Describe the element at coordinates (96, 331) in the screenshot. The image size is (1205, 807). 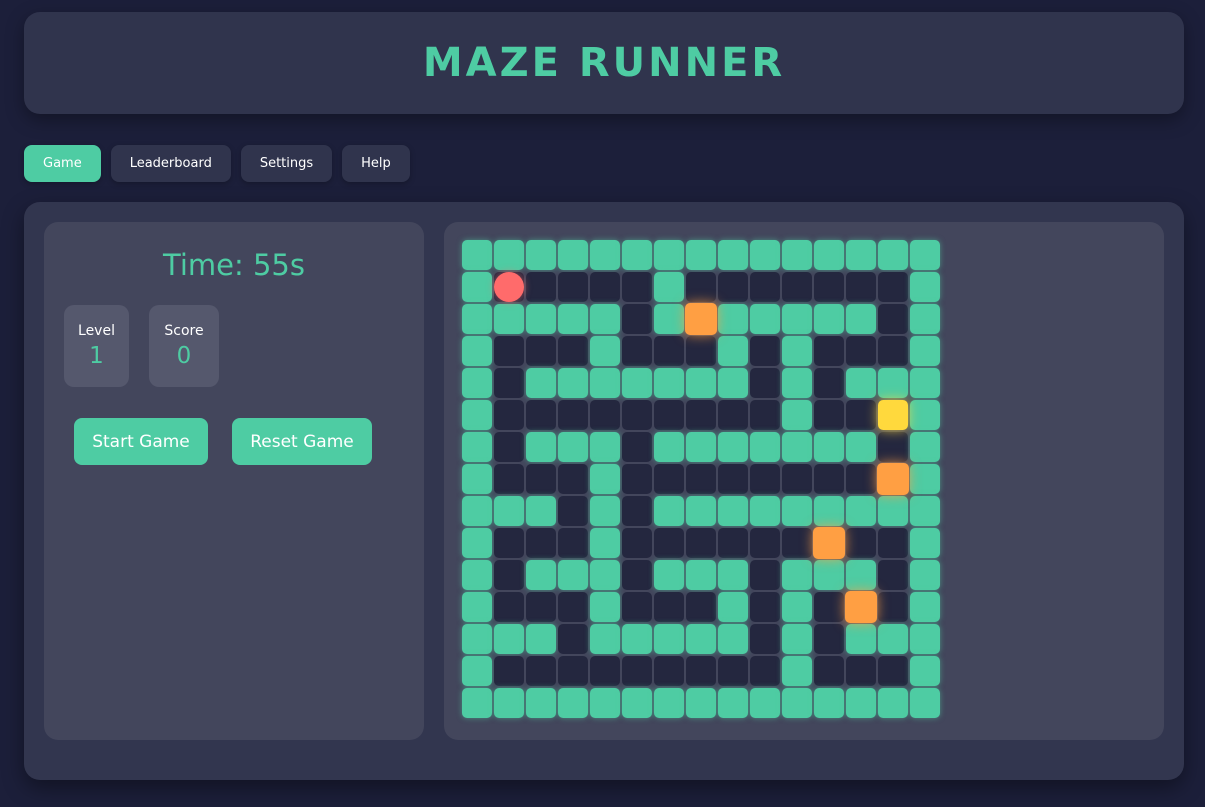
I see `level-label: Level` at that location.